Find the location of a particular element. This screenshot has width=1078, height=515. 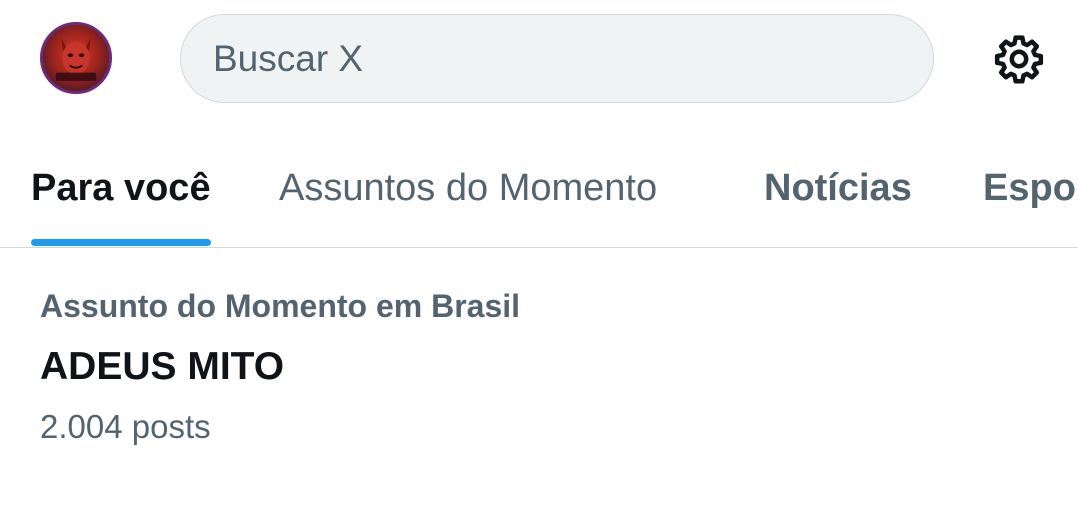

trend-title: ADEUS MITO is located at coordinates (162, 366).